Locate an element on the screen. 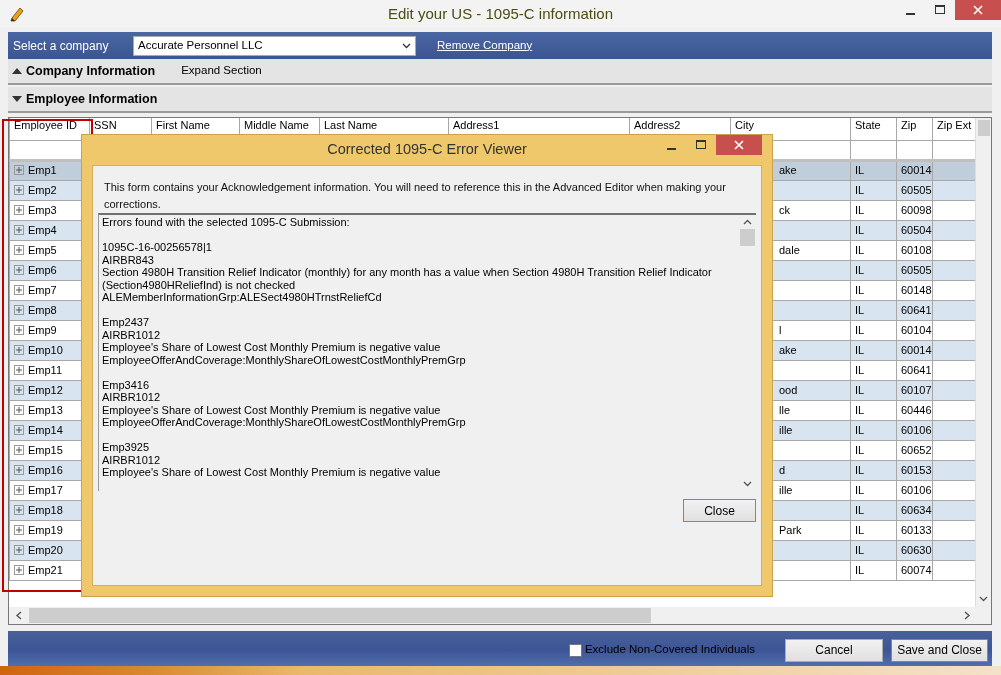 The height and width of the screenshot is (675, 1001). table-cell: 60634 is located at coordinates (916, 509).